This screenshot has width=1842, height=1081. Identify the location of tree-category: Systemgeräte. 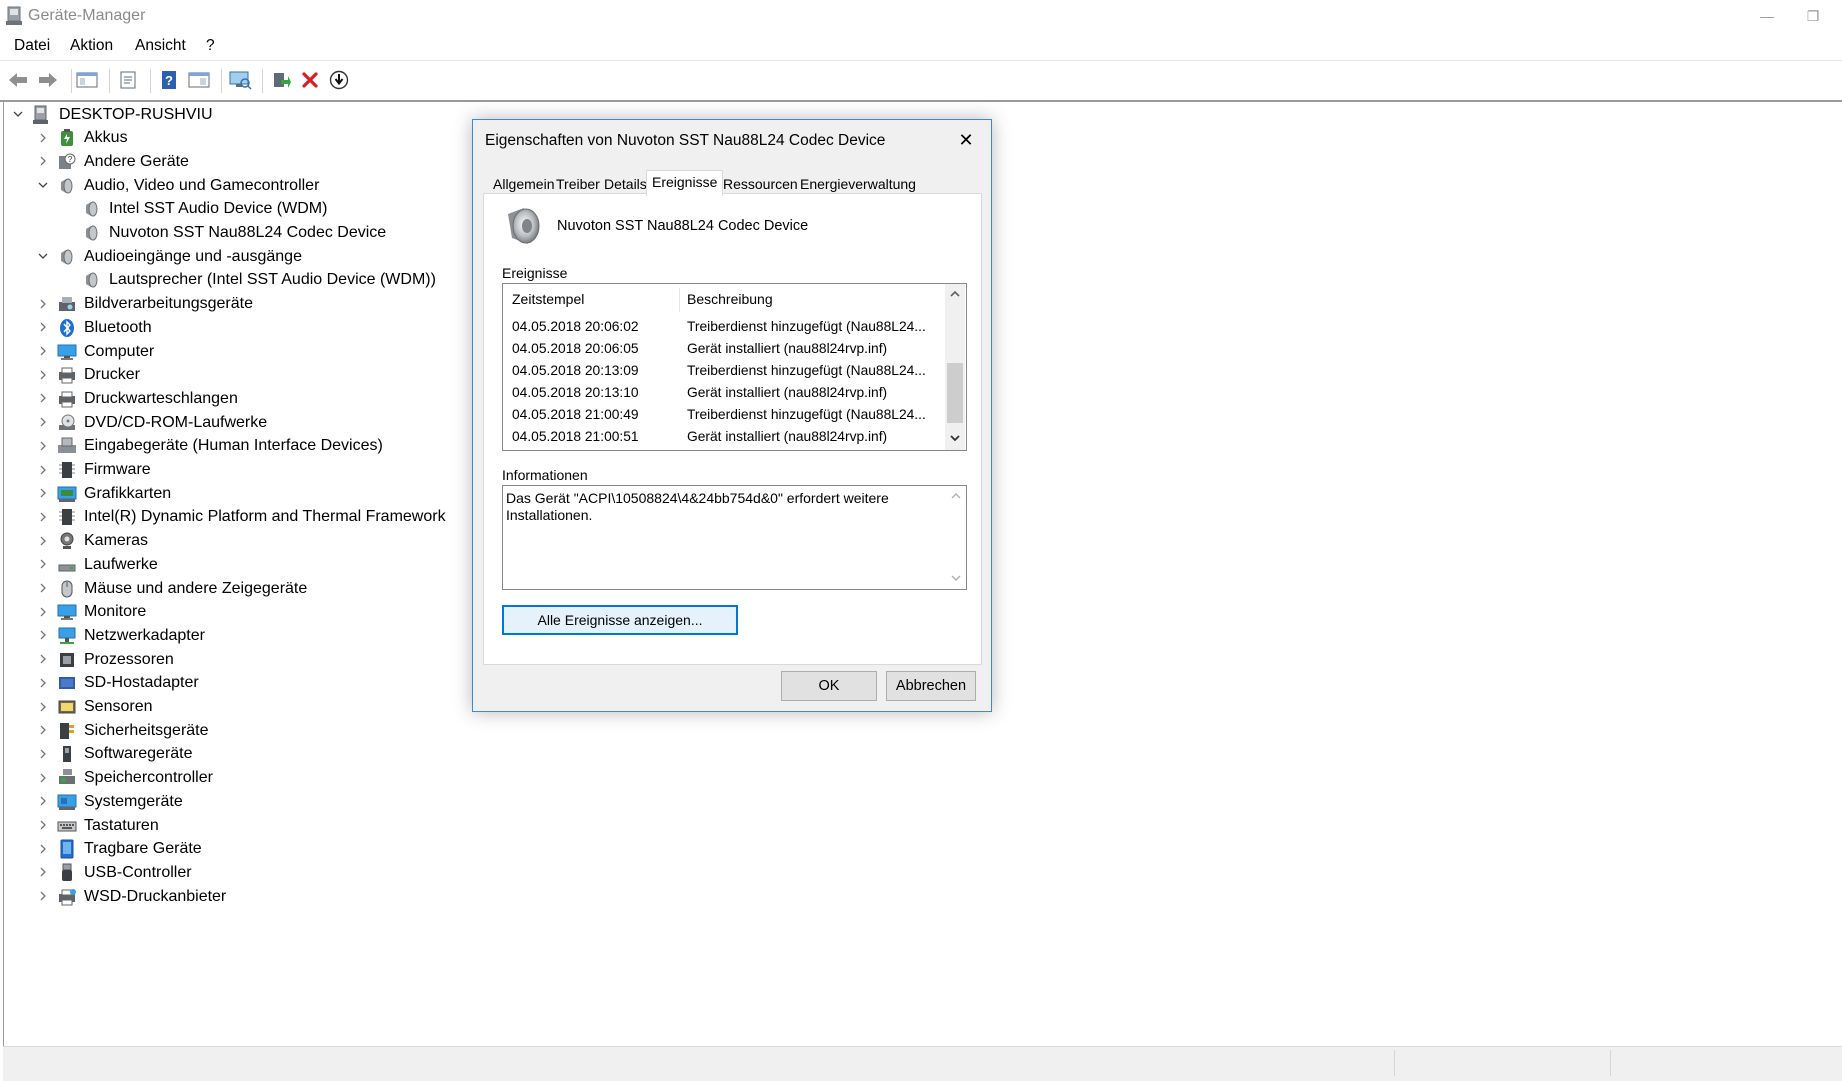
(120, 801).